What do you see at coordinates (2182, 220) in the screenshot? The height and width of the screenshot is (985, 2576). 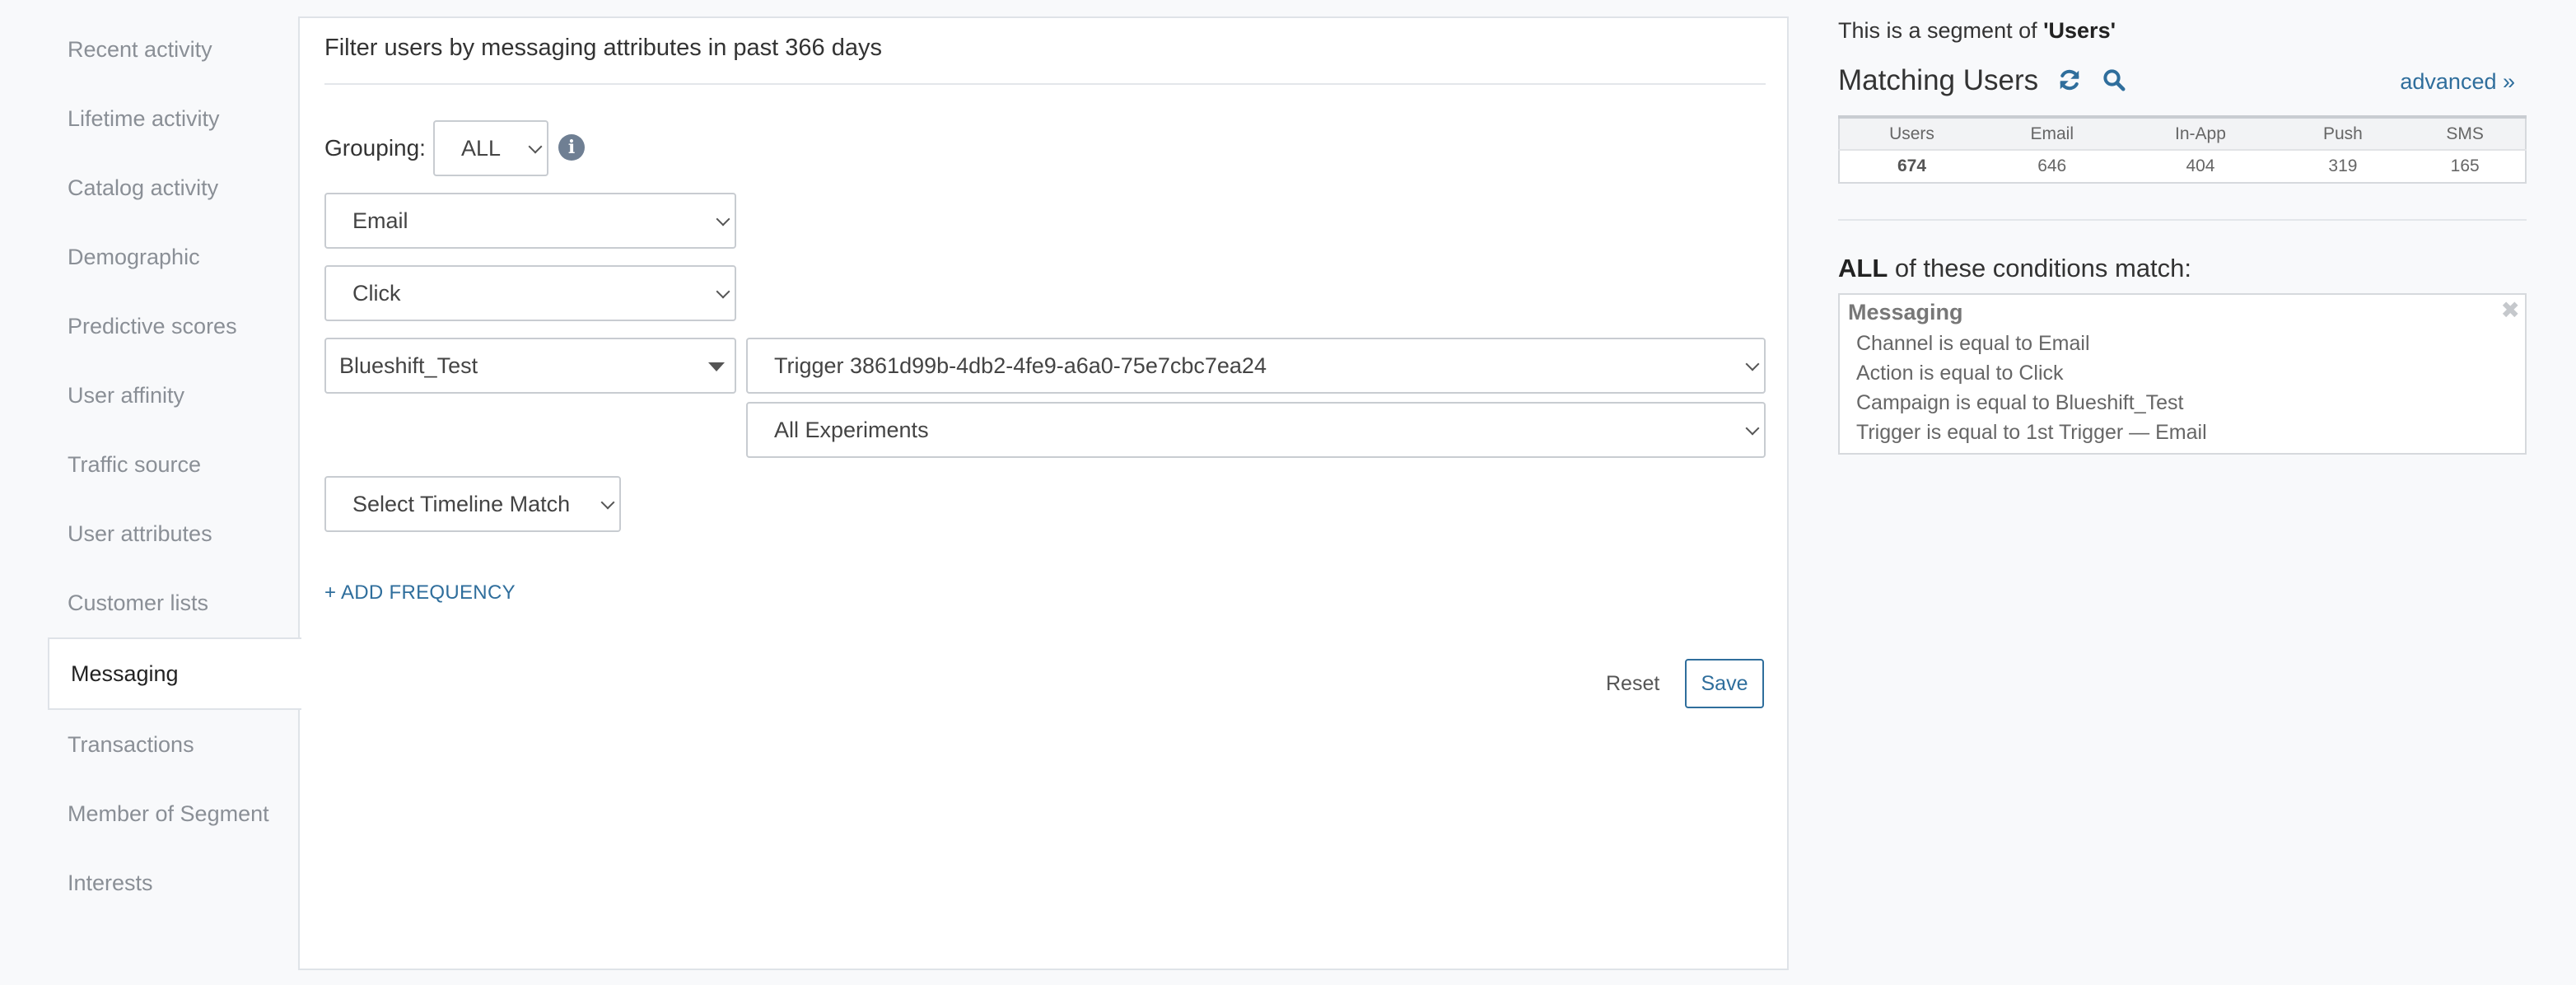 I see `divider` at bounding box center [2182, 220].